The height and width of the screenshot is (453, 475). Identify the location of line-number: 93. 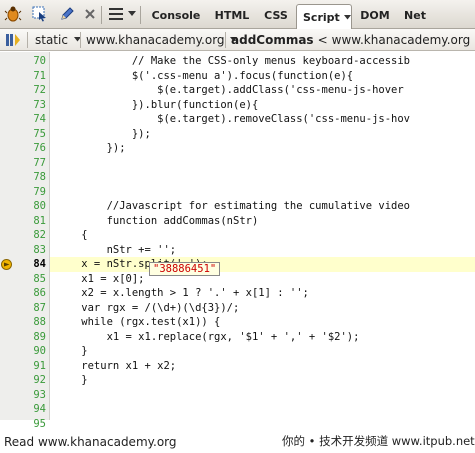
(23, 395).